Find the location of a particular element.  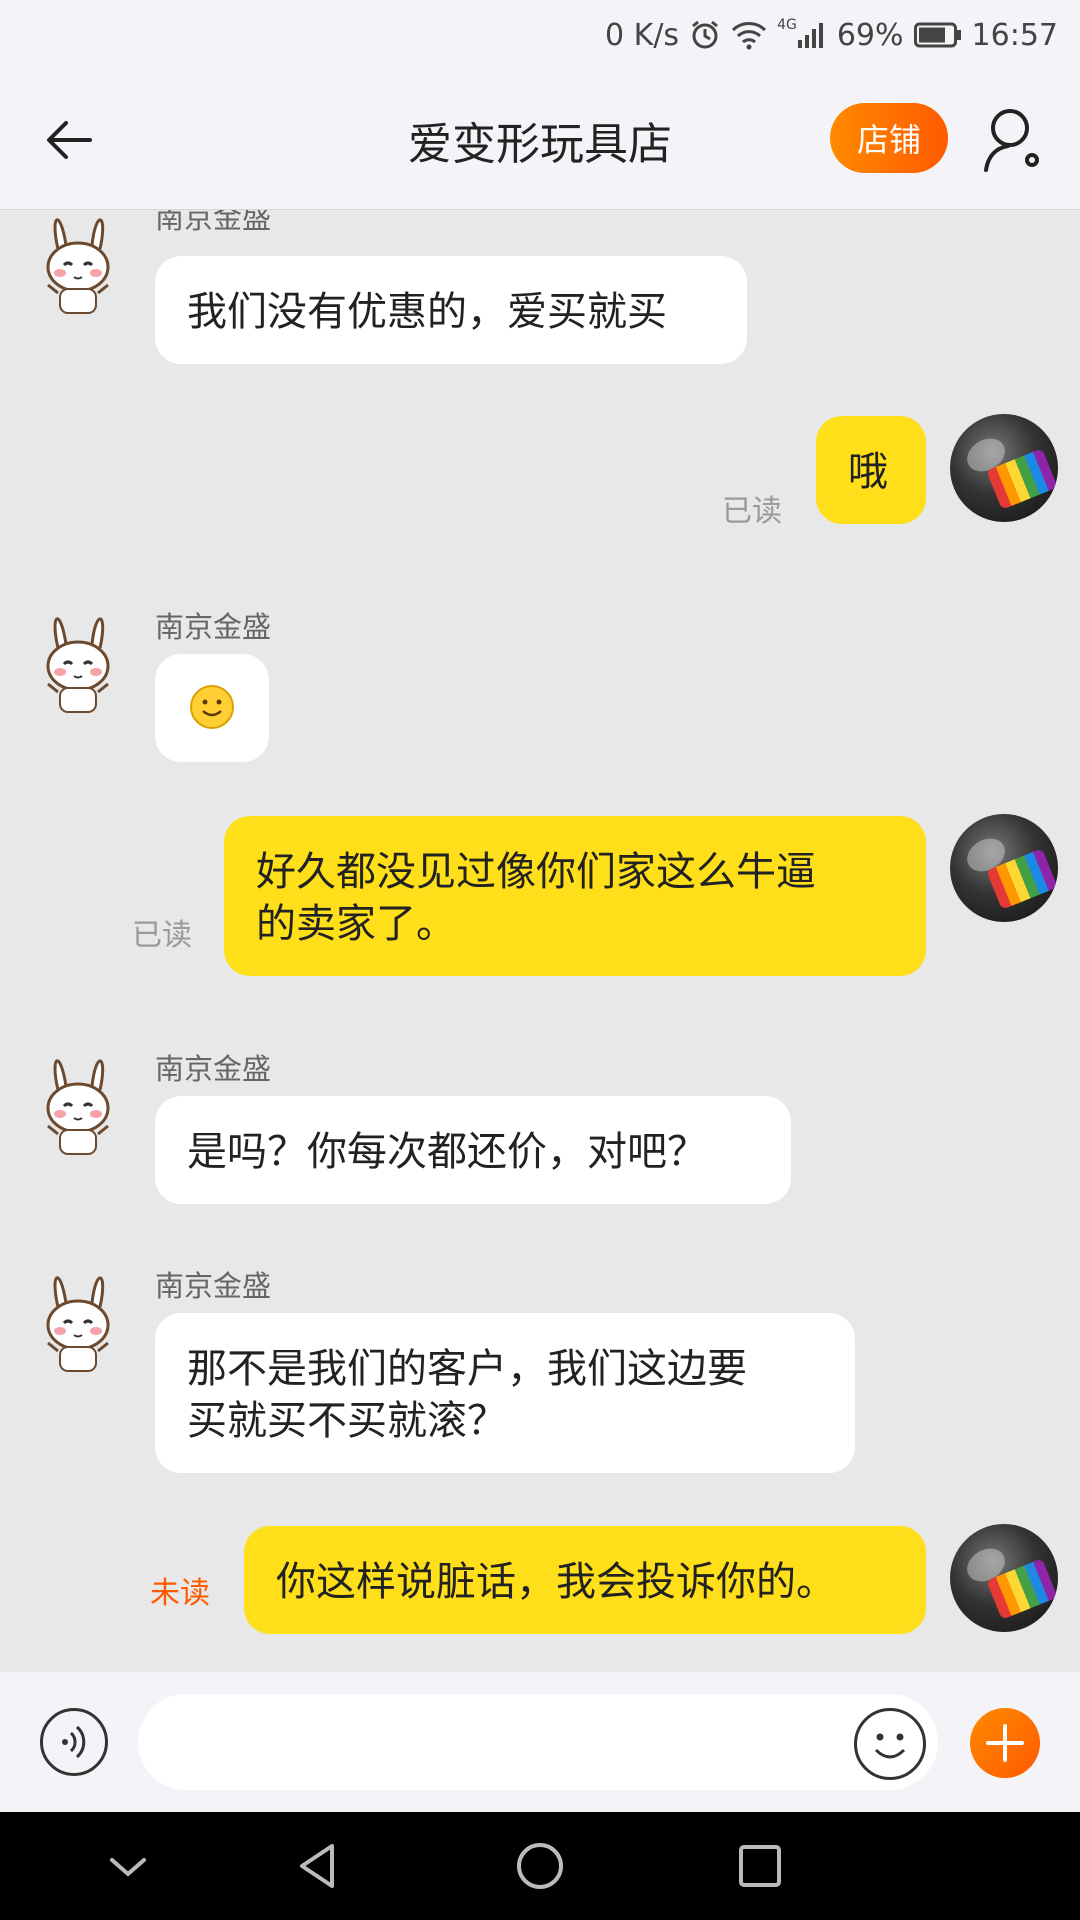

more-options-button is located at coordinates (1005, 1743).